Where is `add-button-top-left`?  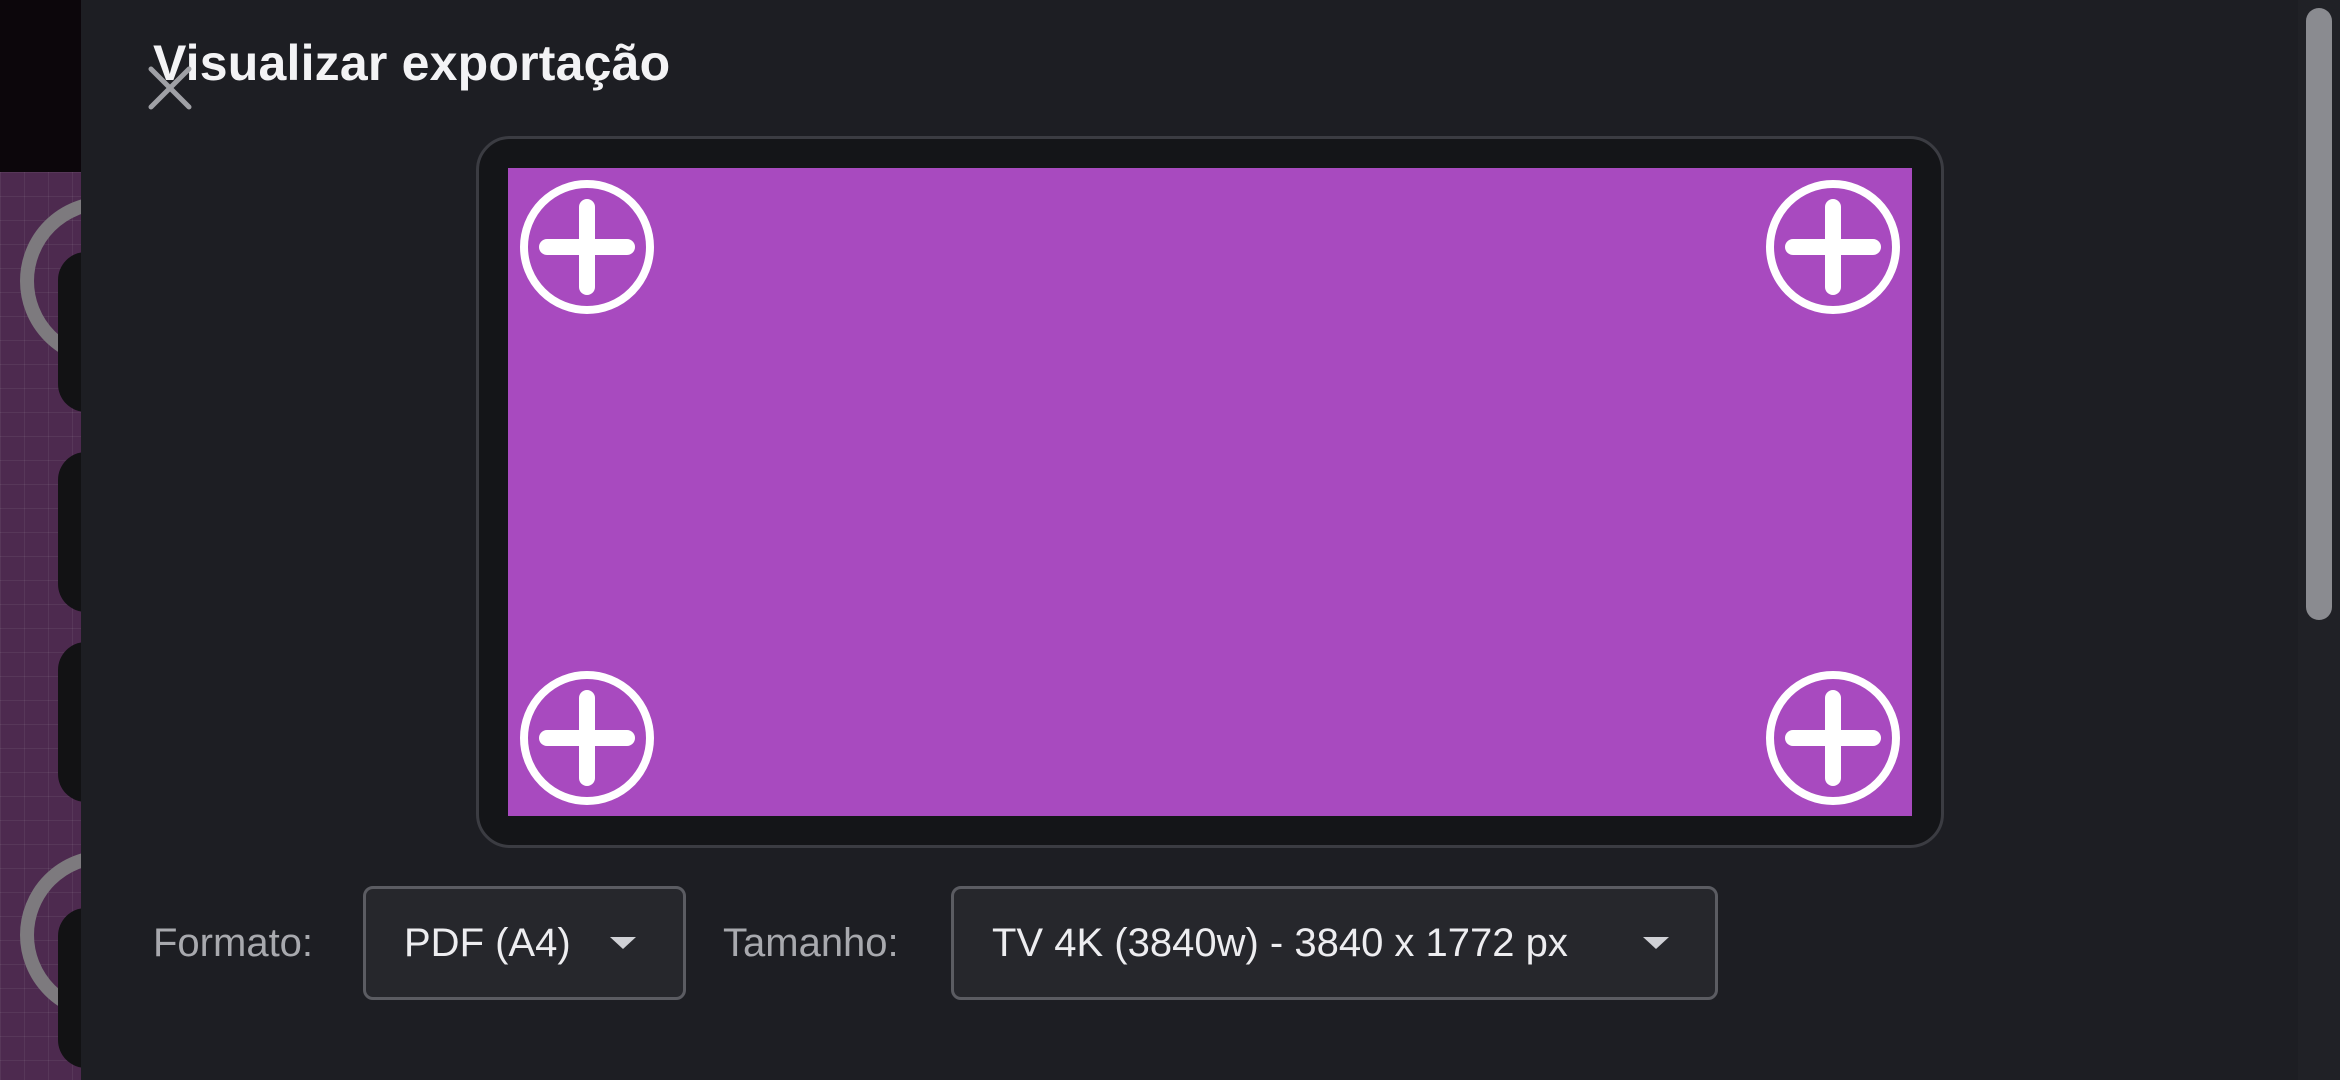 add-button-top-left is located at coordinates (587, 247).